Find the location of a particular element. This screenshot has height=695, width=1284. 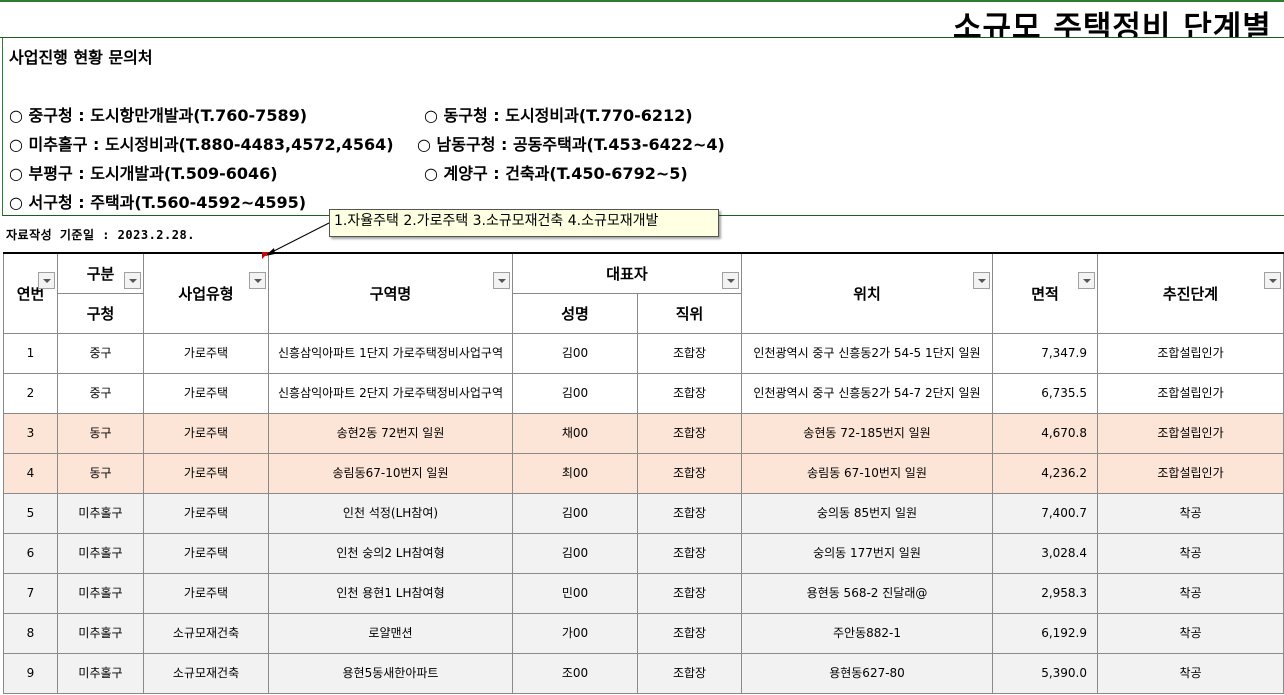

cell-location: 용현동 568-2 진달래@ is located at coordinates (867, 593).